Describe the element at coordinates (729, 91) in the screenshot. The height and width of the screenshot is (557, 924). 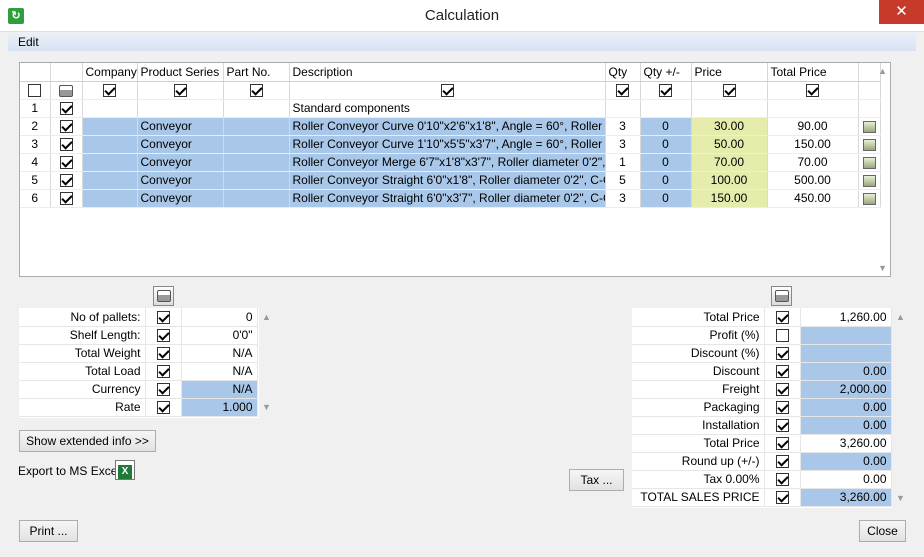
I see `show-price-checkbox` at that location.